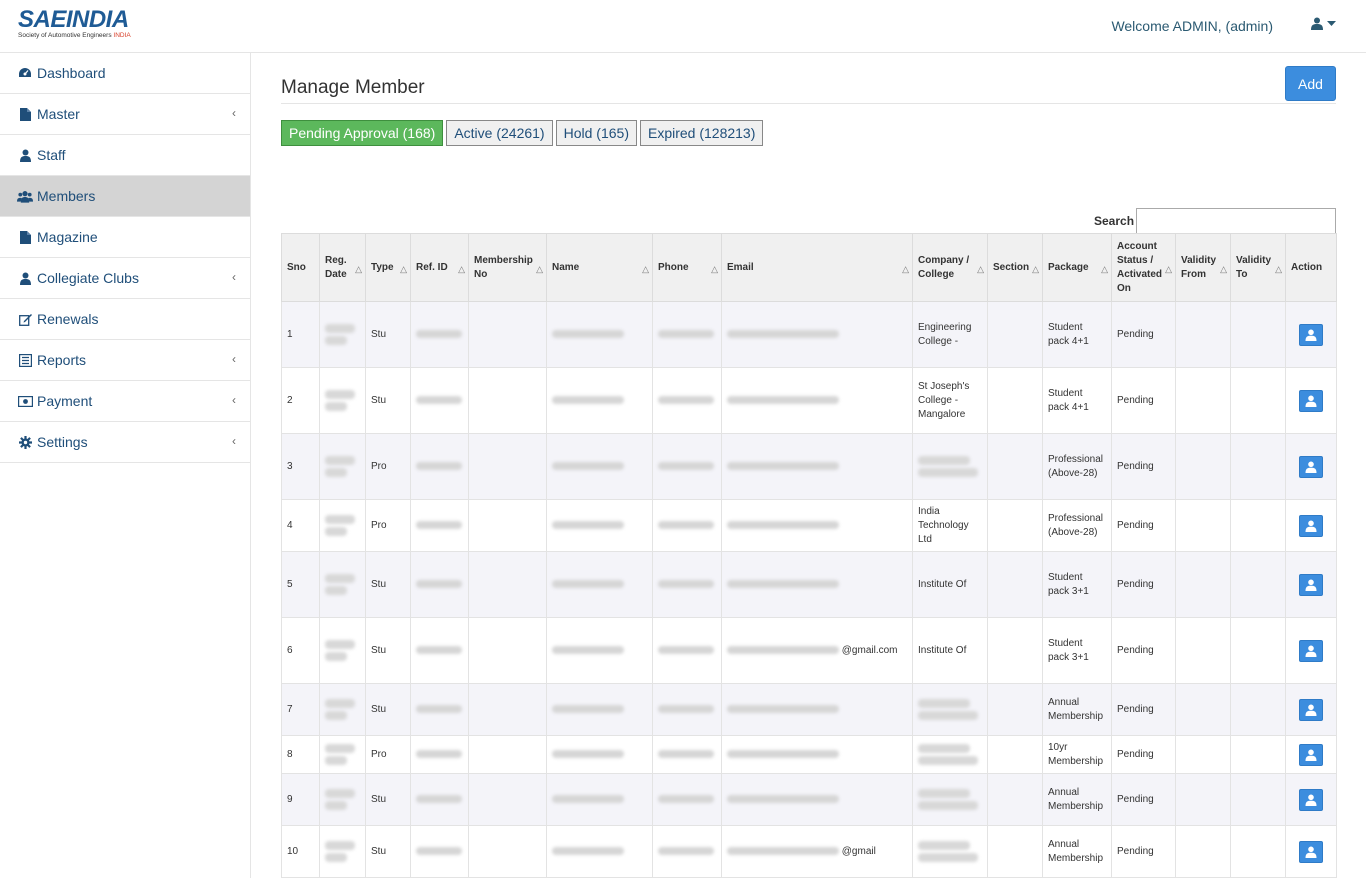 This screenshot has width=1366, height=878. I want to click on column-header: Validity To △, so click(1258, 267).